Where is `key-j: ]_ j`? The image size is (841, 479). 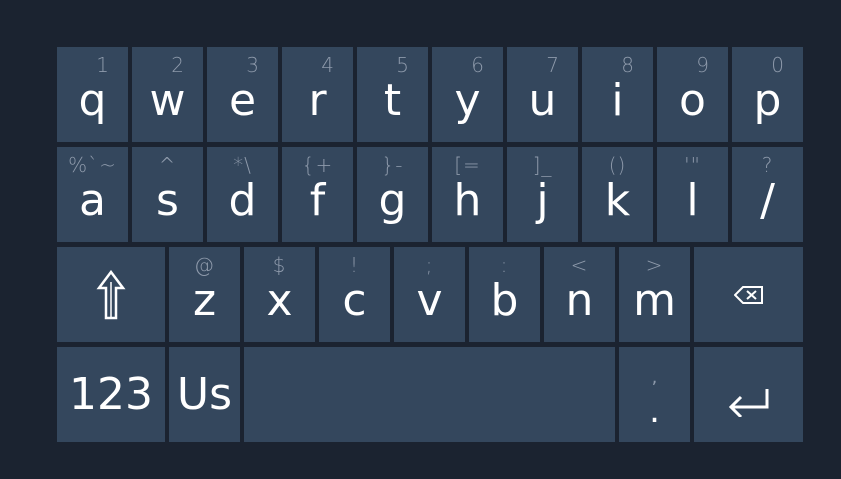 key-j: ]_ j is located at coordinates (542, 194).